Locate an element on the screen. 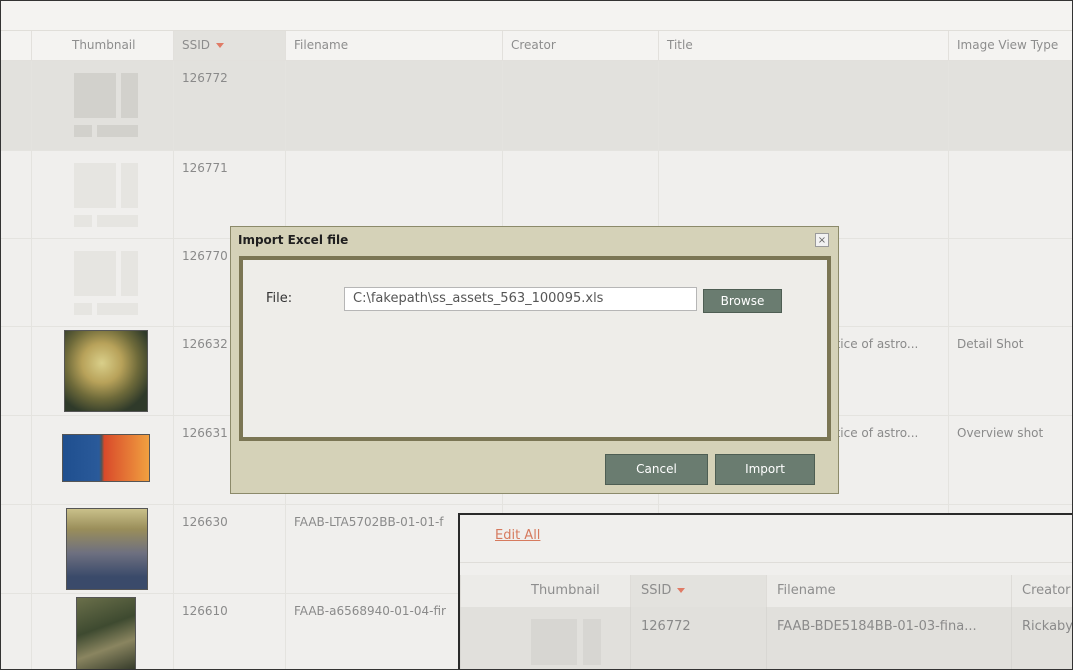 This screenshot has width=1073, height=670. thumbnail-placeholder-part is located at coordinates (592, 642).